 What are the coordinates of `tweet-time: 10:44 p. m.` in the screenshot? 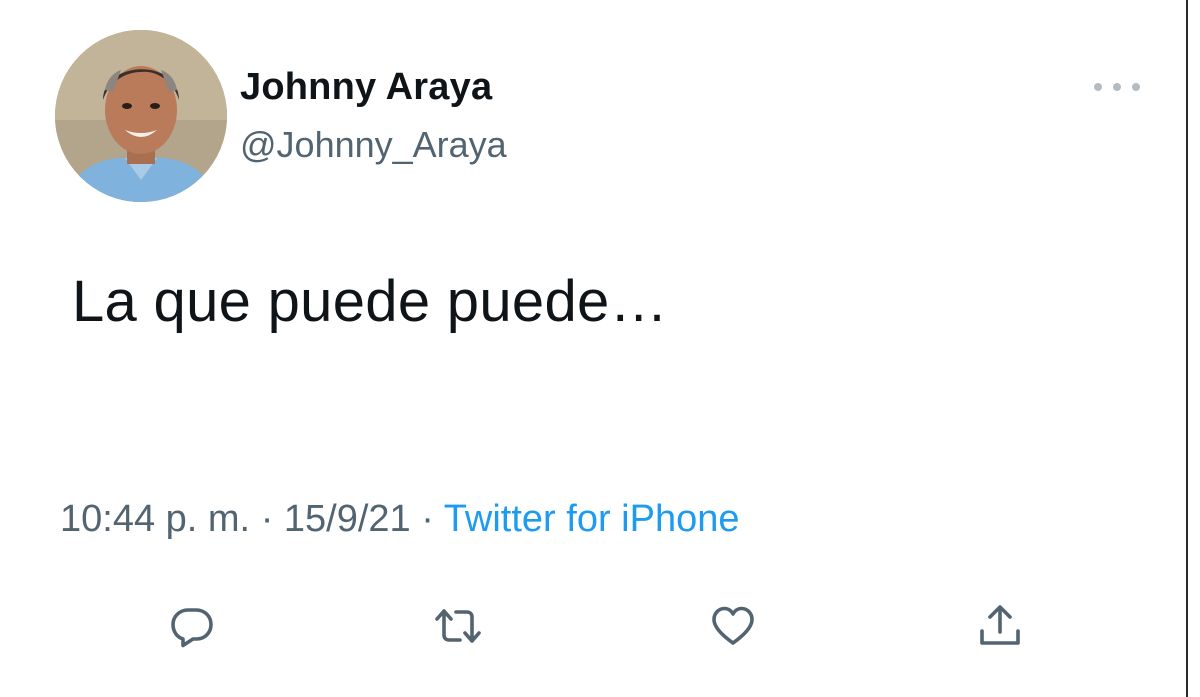 It's located at (155, 519).